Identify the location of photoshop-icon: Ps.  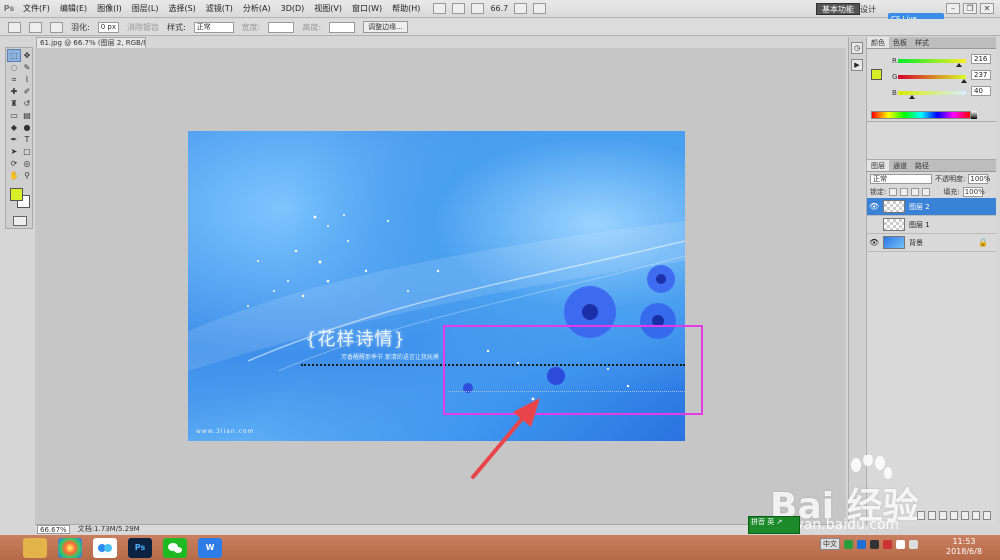
(140, 547).